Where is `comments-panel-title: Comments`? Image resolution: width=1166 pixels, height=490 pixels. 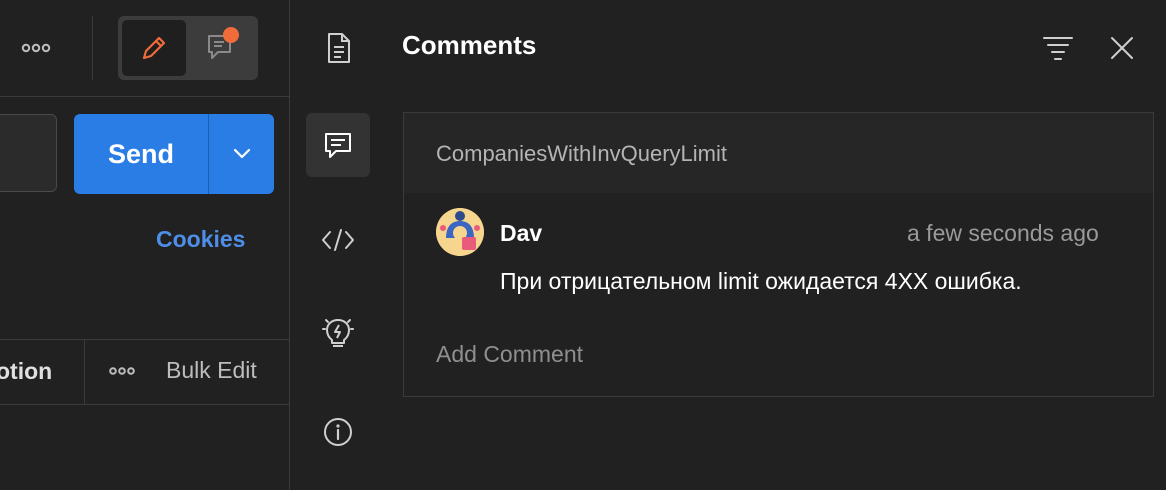
comments-panel-title: Comments is located at coordinates (469, 45).